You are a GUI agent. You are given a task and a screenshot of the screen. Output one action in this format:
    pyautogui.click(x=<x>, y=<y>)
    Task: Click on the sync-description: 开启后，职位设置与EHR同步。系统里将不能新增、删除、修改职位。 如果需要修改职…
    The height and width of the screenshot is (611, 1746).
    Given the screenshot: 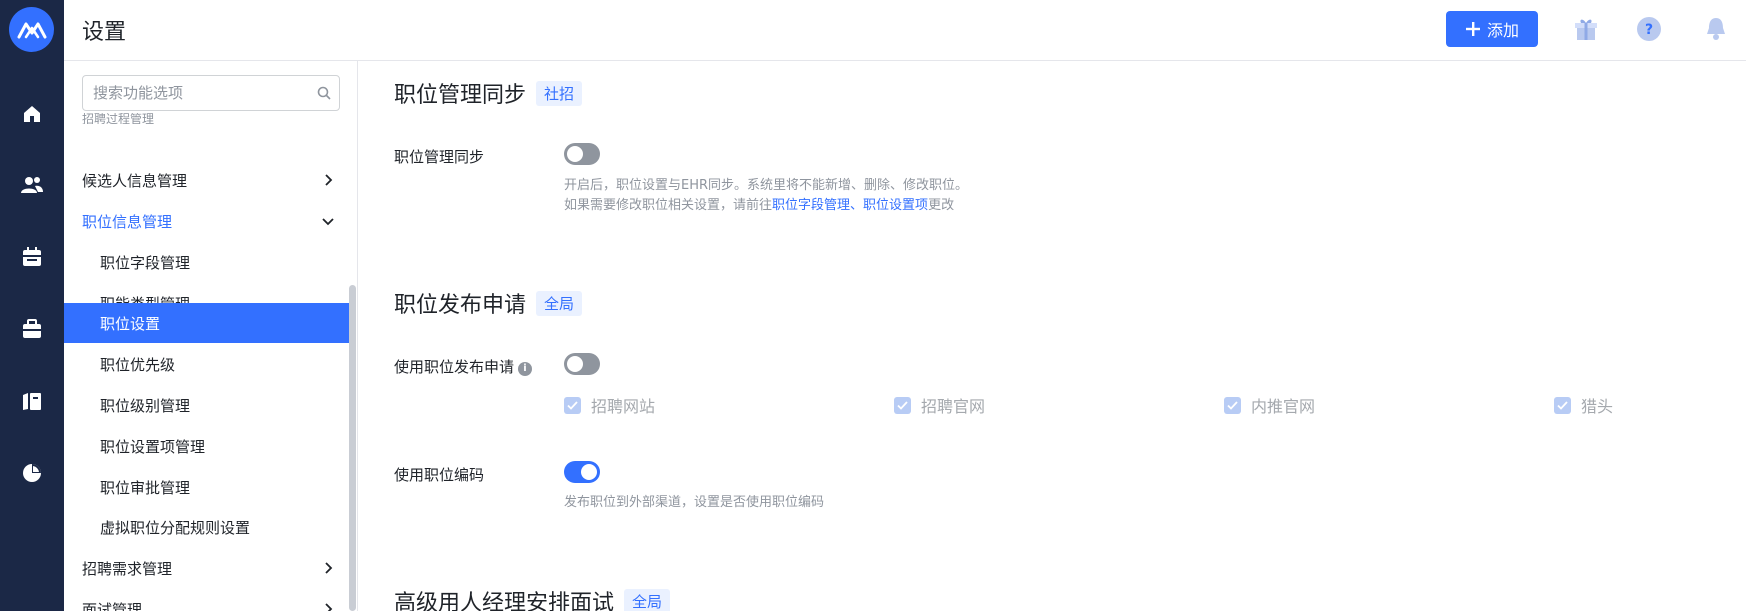 What is the action you would take?
    pyautogui.click(x=766, y=196)
    